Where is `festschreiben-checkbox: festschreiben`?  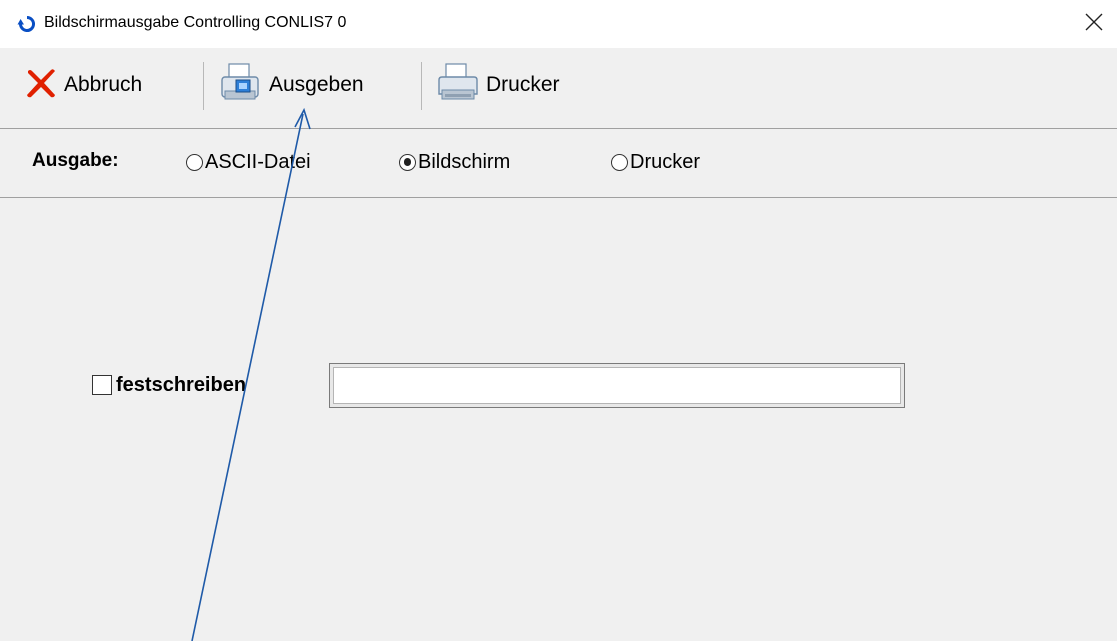
festschreiben-checkbox: festschreiben is located at coordinates (169, 385).